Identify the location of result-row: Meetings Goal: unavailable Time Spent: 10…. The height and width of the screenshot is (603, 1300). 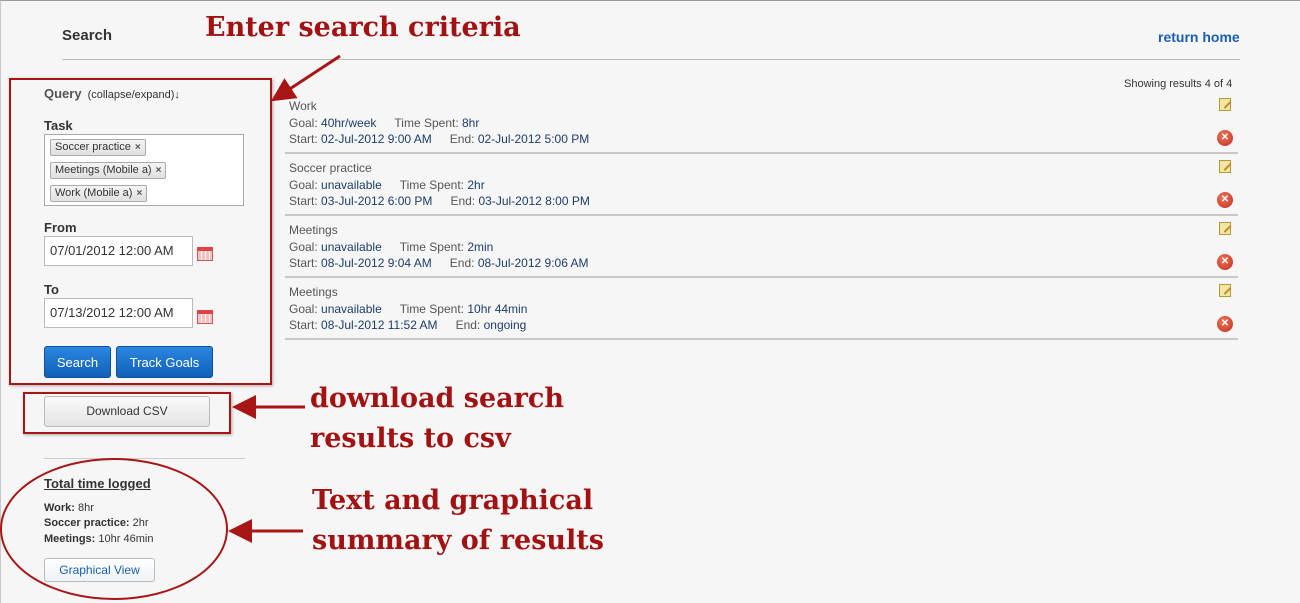
(761, 309).